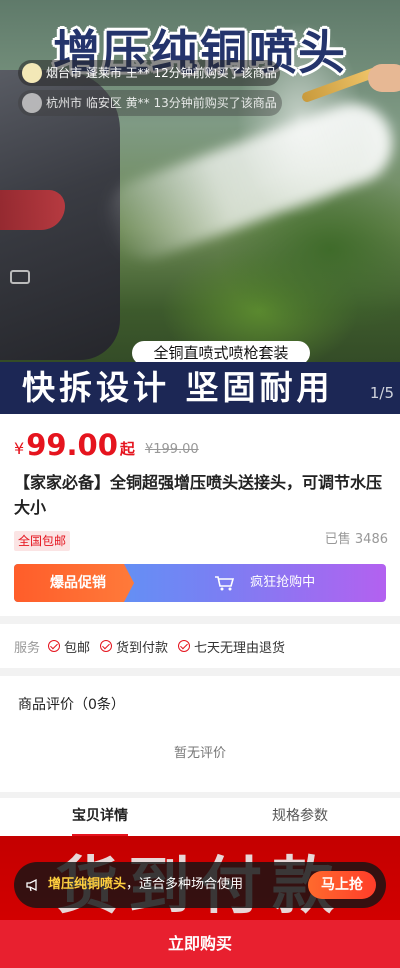  I want to click on floating-highlight: 增压纯铜喷头, so click(87, 884).